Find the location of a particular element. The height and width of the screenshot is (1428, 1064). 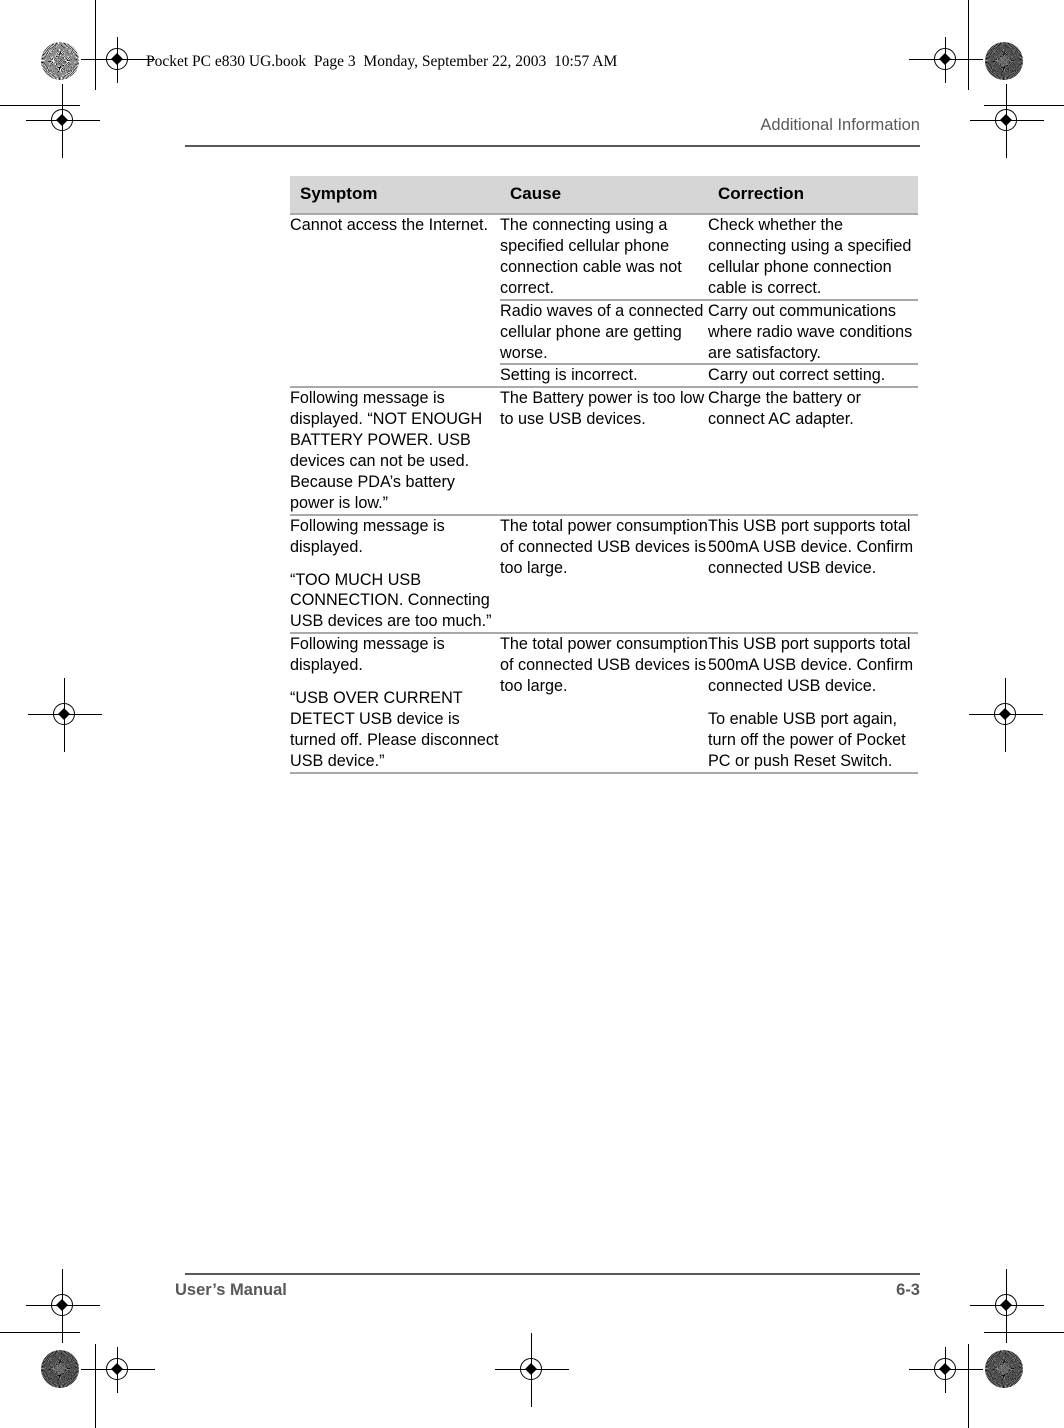

header-rule is located at coordinates (552, 146).